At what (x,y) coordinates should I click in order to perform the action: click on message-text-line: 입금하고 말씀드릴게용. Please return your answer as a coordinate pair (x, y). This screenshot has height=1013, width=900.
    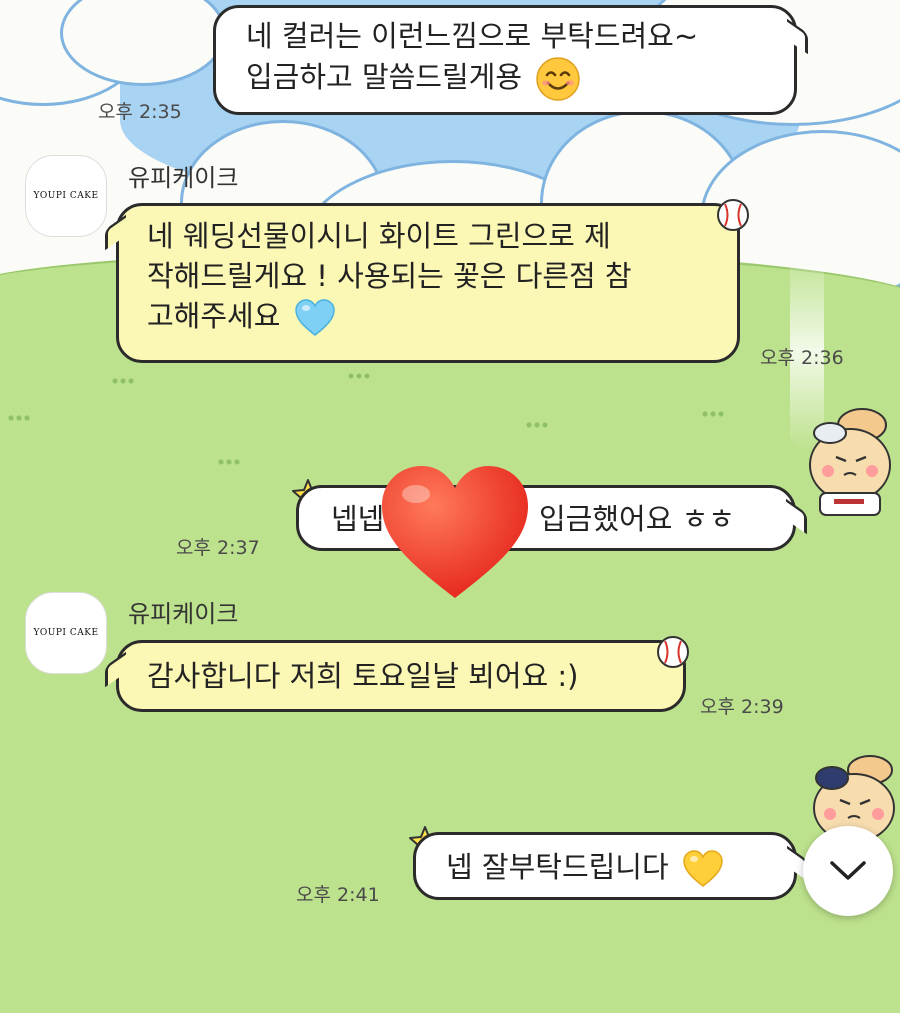
    Looking at the image, I should click on (505, 79).